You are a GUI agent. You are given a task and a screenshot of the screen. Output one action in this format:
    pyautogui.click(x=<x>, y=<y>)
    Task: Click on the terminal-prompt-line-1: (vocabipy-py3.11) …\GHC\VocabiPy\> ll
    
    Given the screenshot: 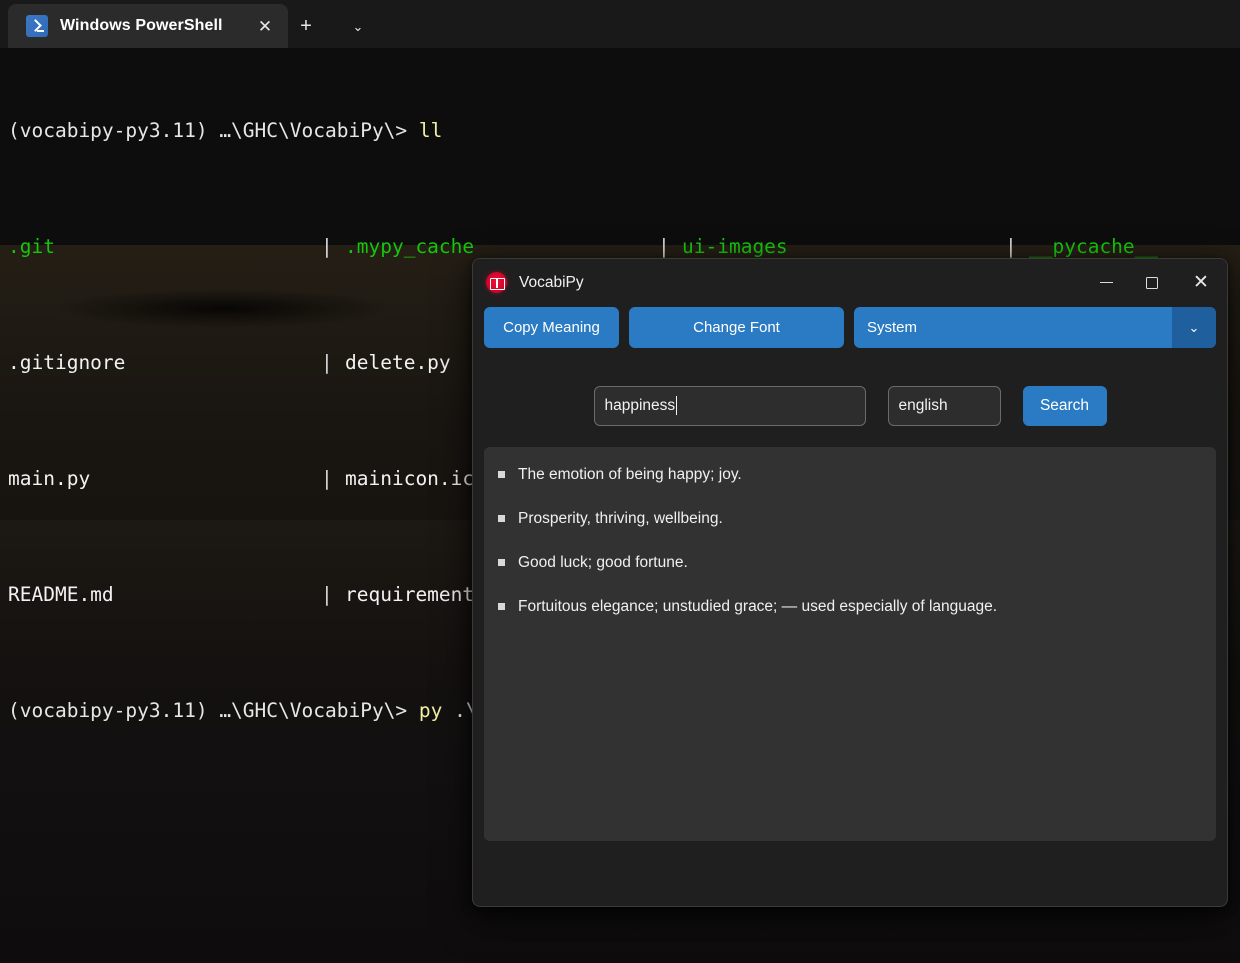 What is the action you would take?
    pyautogui.click(x=624, y=130)
    